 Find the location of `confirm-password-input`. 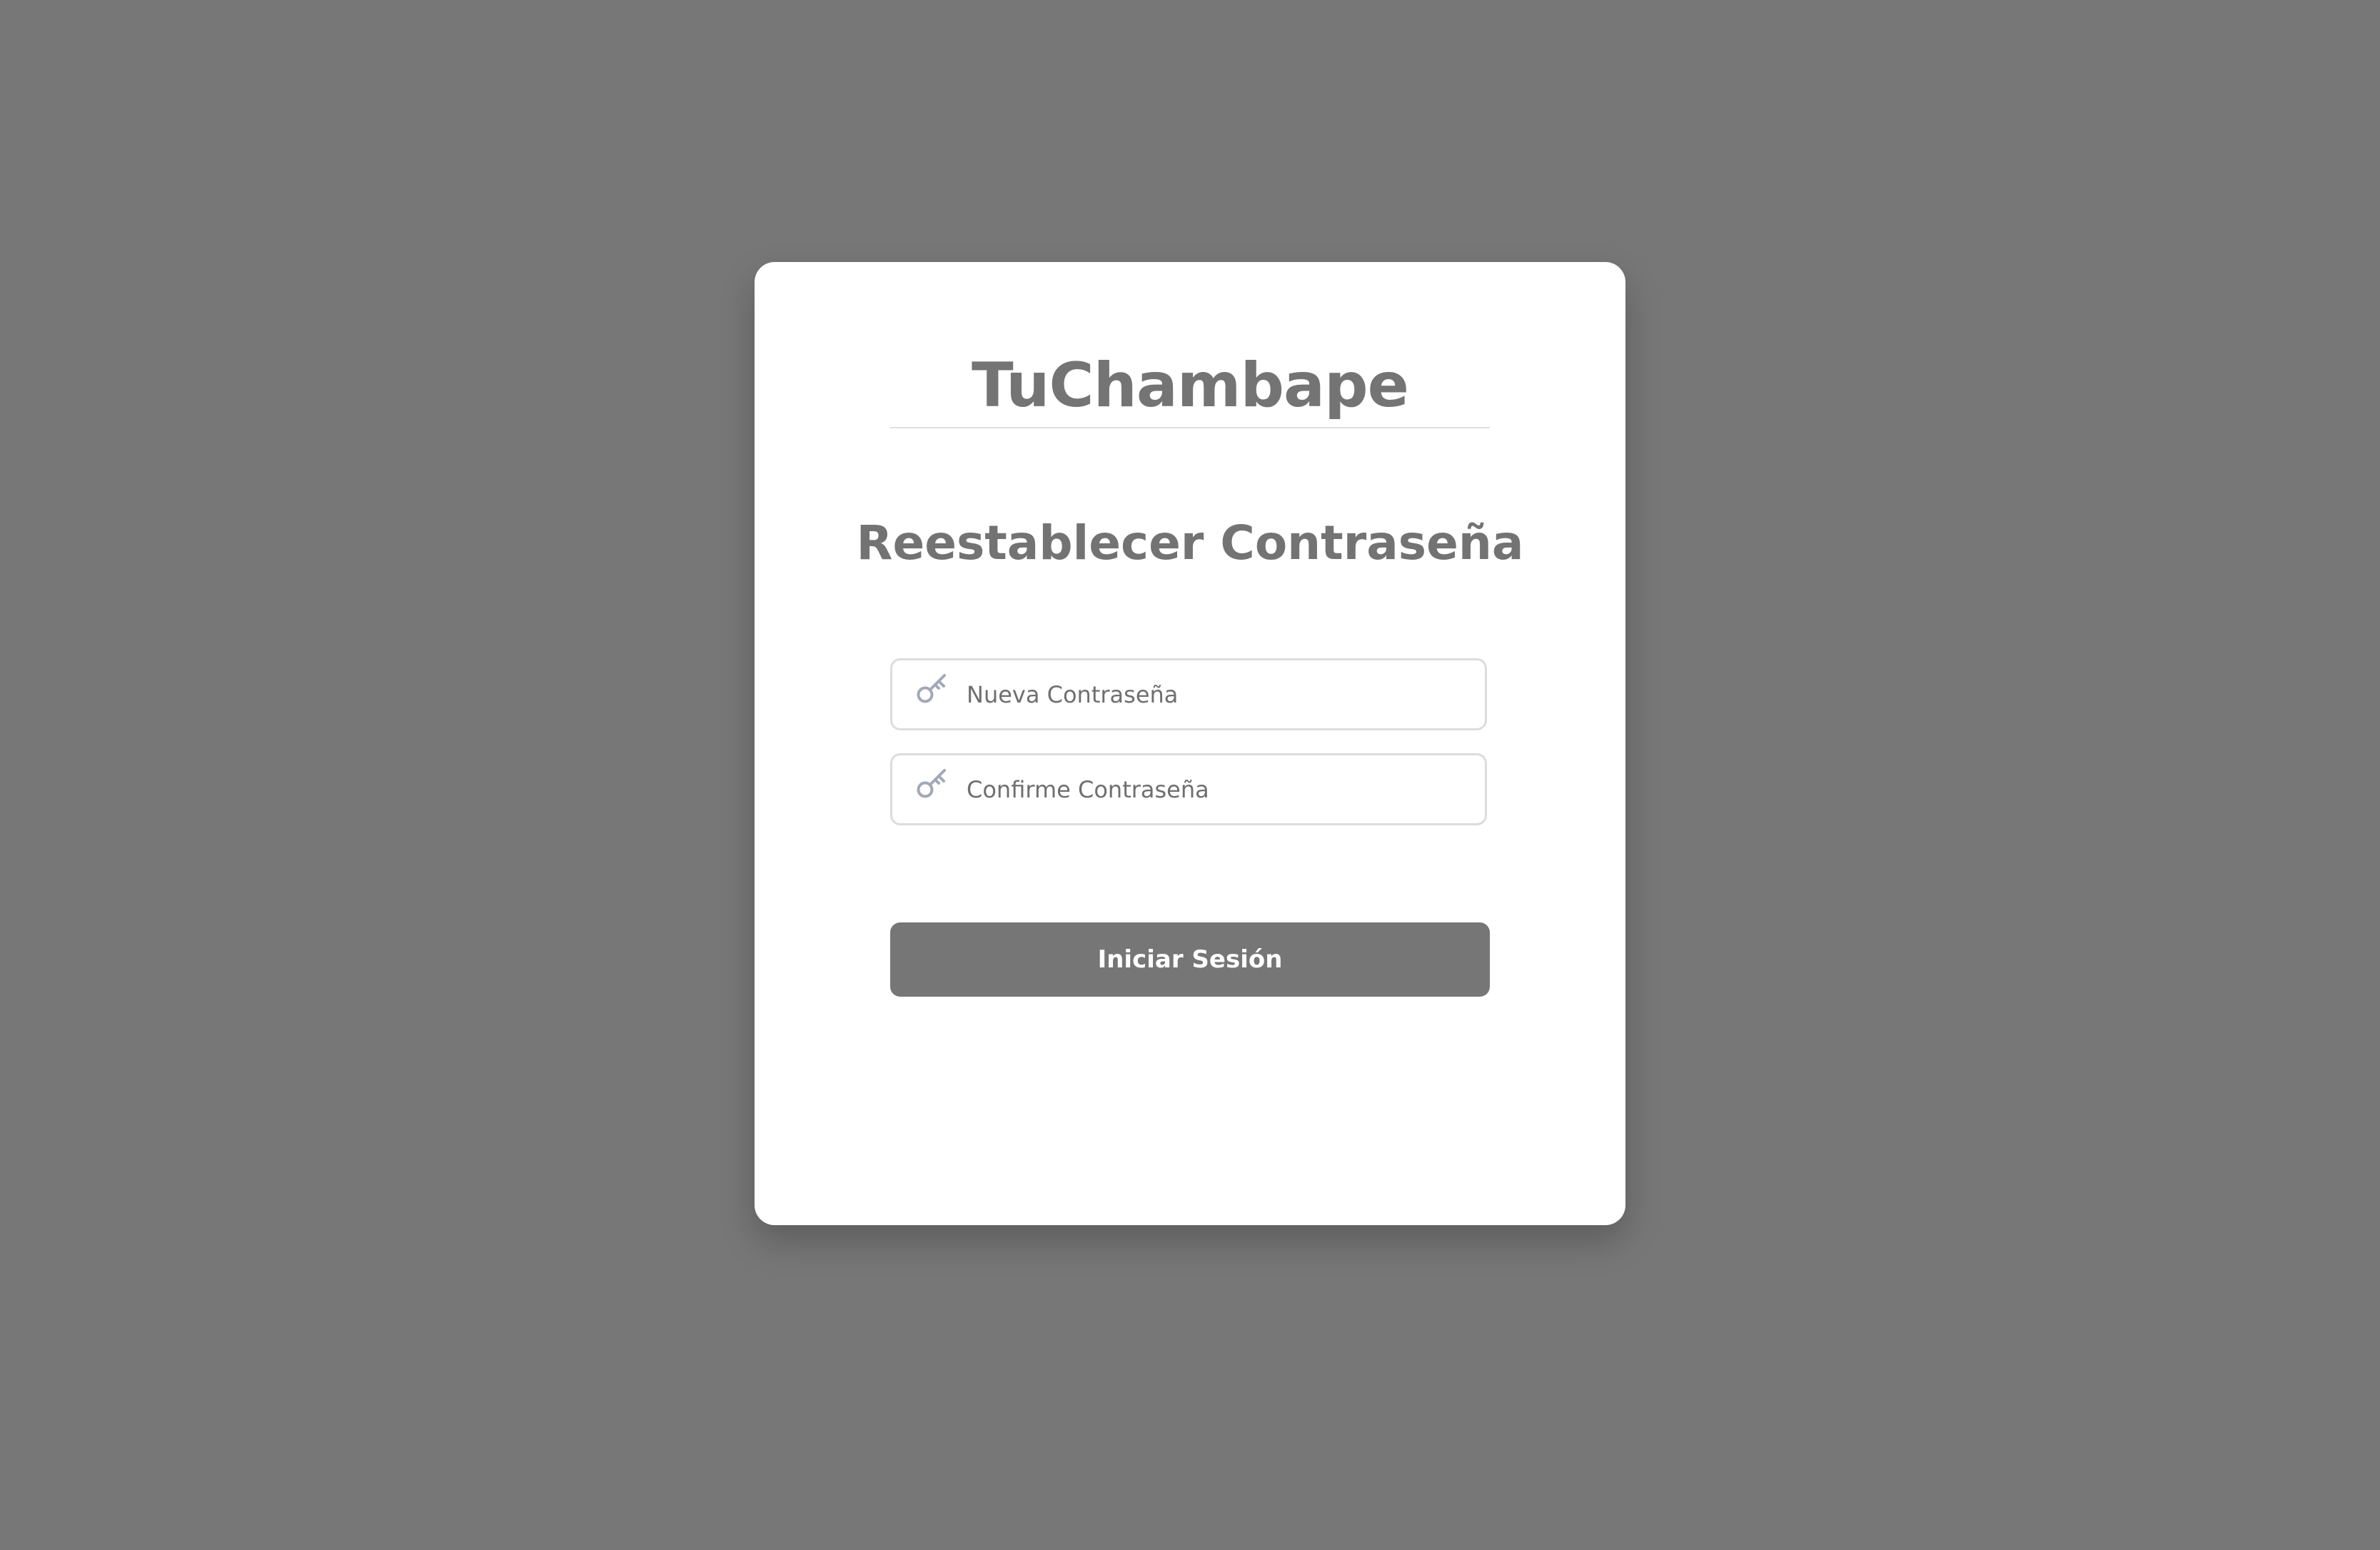

confirm-password-input is located at coordinates (1216, 789).